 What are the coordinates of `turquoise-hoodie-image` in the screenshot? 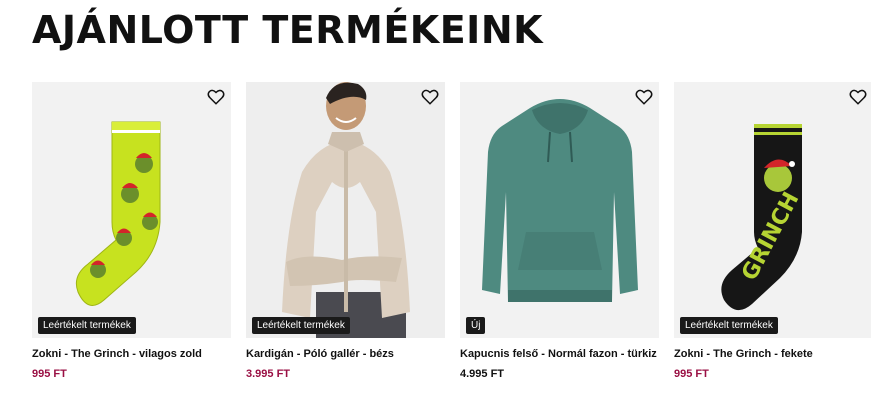 It's located at (560, 200).